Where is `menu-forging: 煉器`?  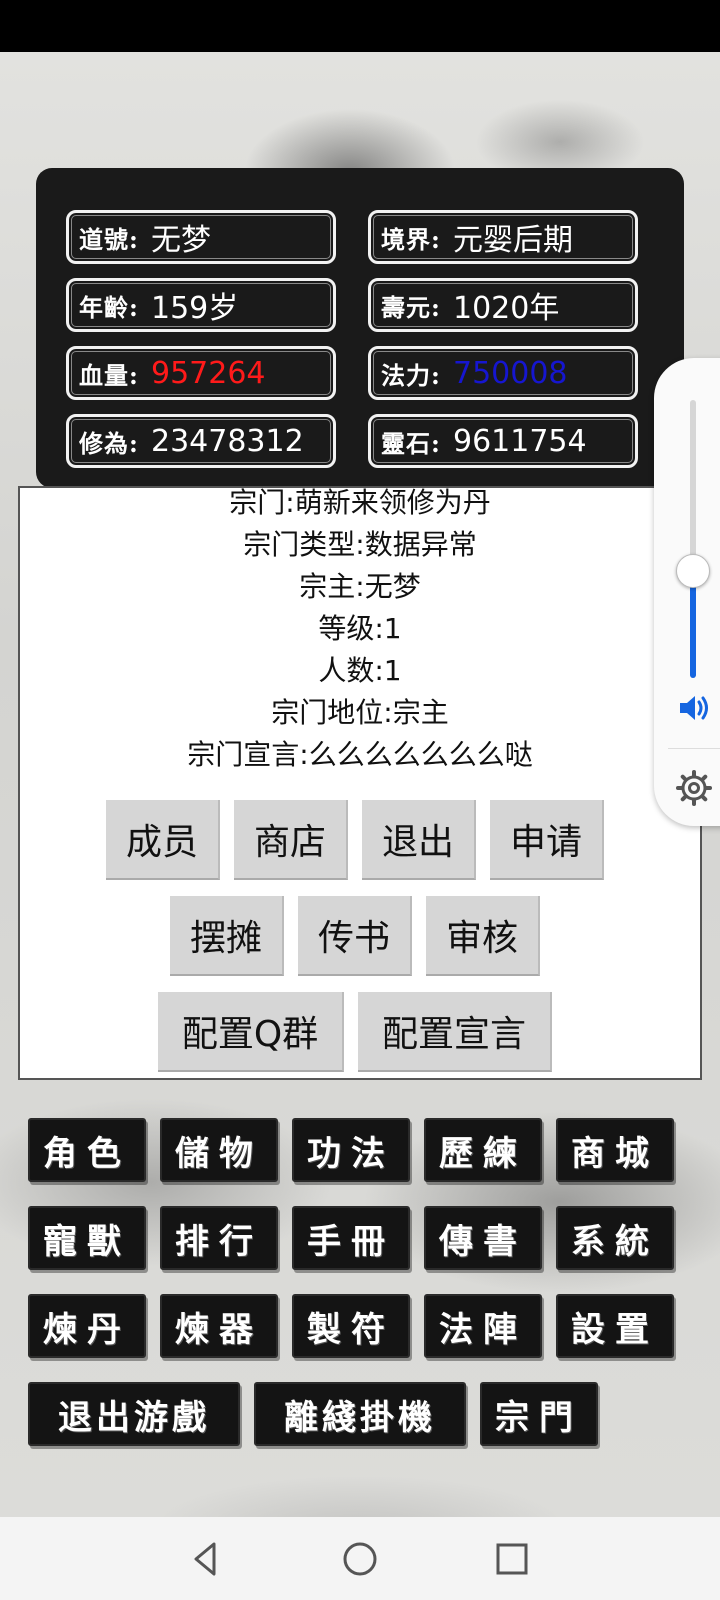 menu-forging: 煉器 is located at coordinates (219, 1326).